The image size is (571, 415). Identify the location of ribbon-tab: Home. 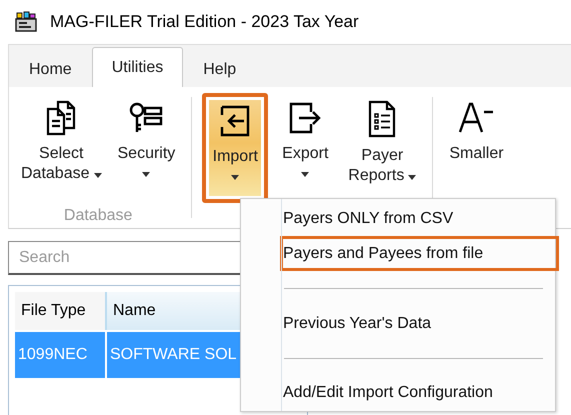
(50, 69).